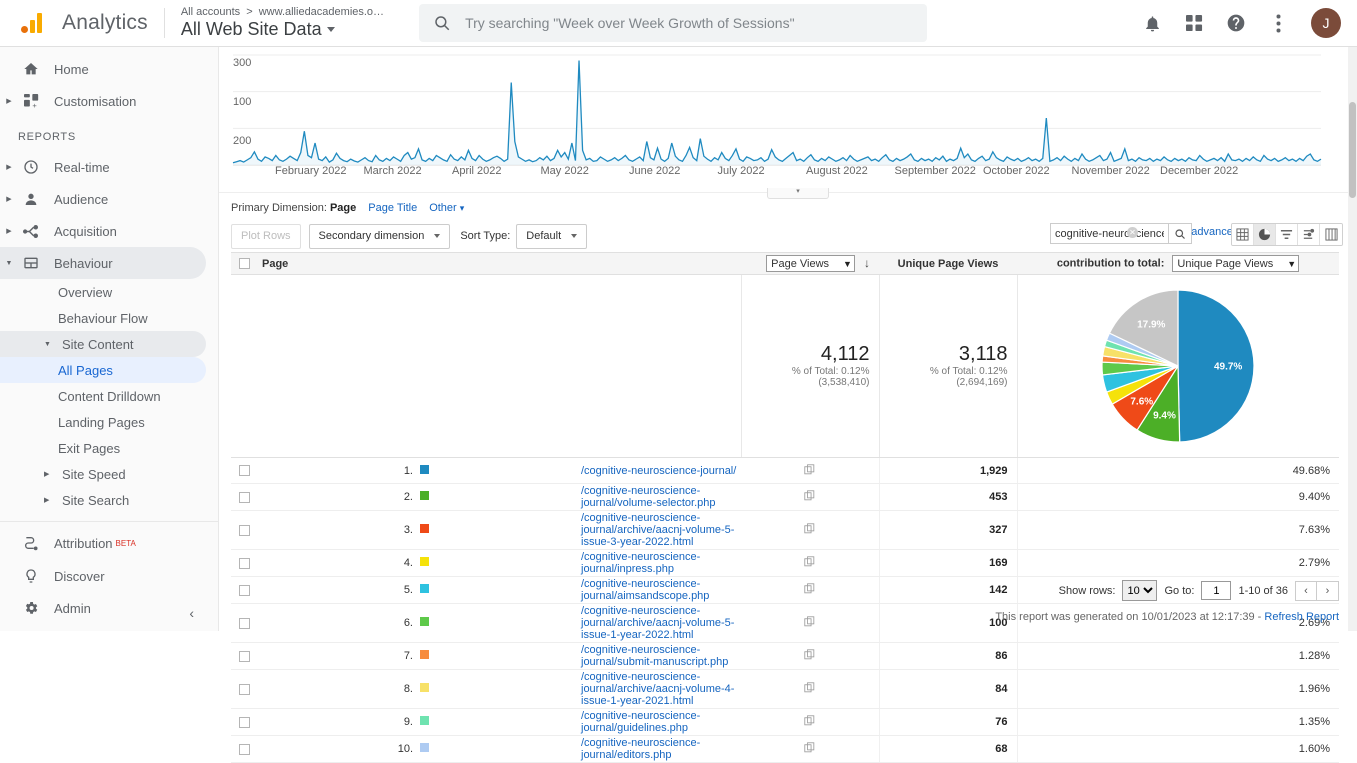  I want to click on chart-collapse-handle: ▾, so click(798, 193).